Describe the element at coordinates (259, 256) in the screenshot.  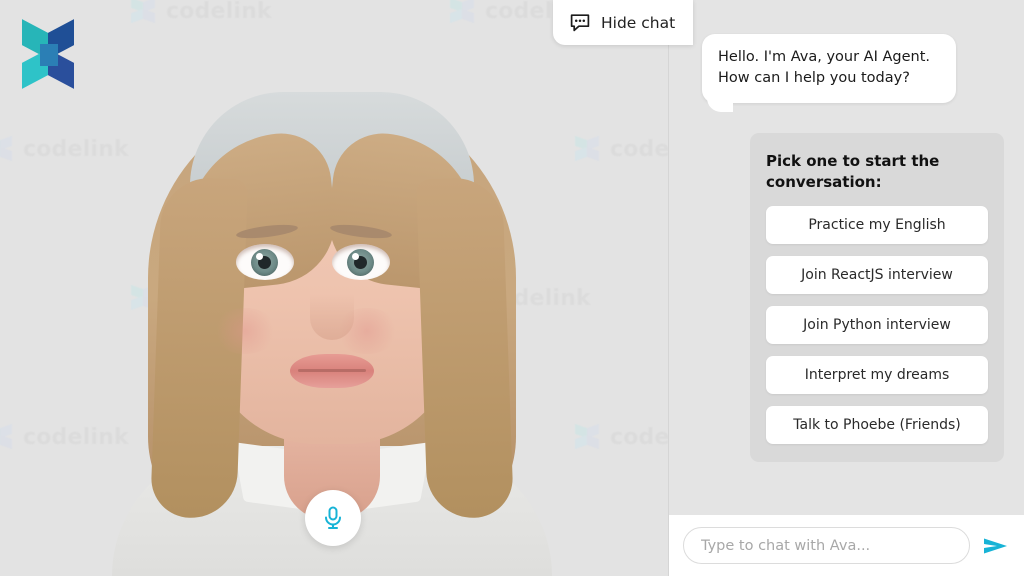
I see `avatar-eye-glint-left` at that location.